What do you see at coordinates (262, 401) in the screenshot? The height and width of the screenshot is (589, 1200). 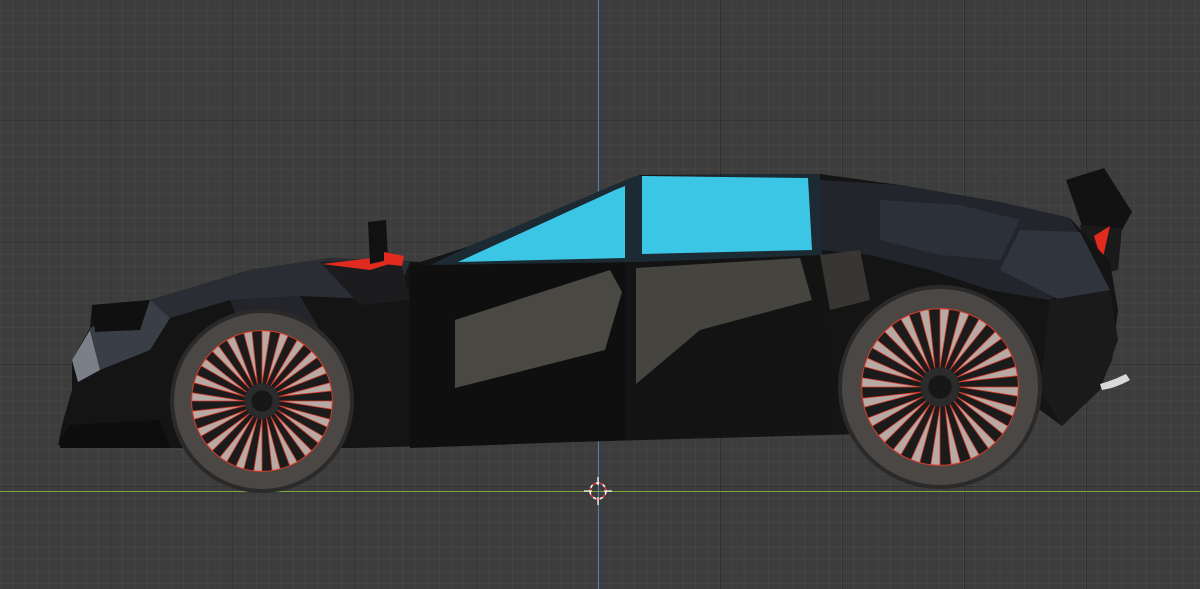 I see `front-wheel` at bounding box center [262, 401].